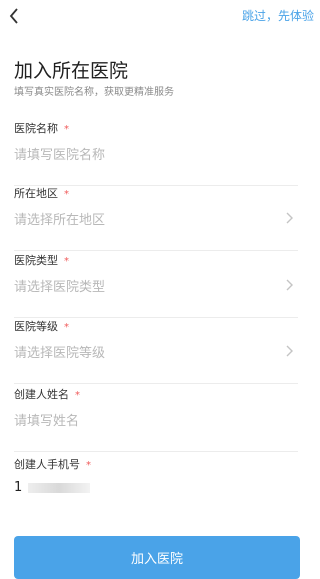 This screenshot has height=579, width=320. Describe the element at coordinates (156, 285) in the screenshot. I see `hospital-type-field: 医院类型 * 请选择医院类型` at that location.